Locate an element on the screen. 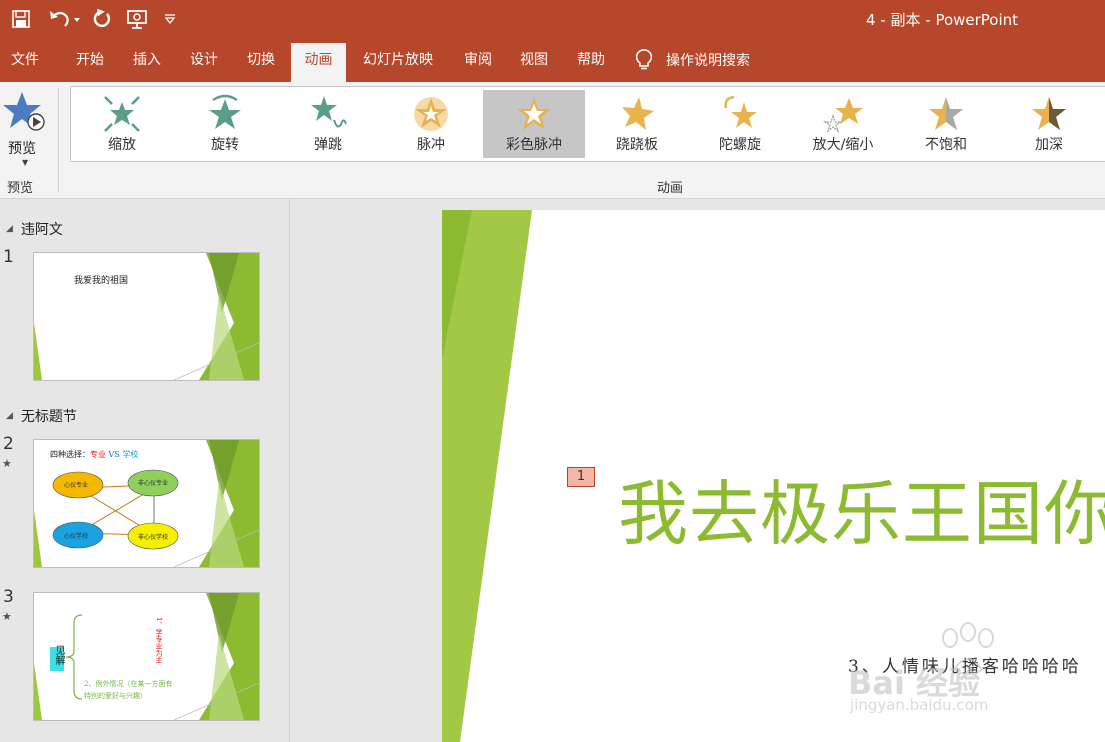 This screenshot has width=1105, height=742. animation-color-pulse-label: 彩色脉冲 is located at coordinates (534, 145).